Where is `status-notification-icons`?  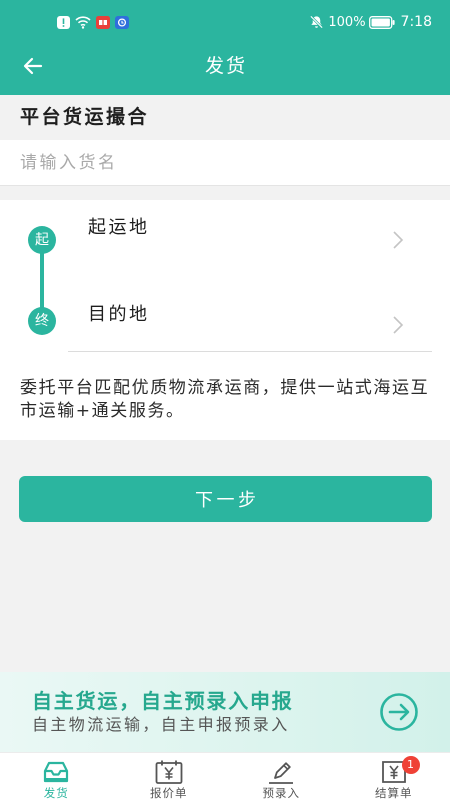 status-notification-icons is located at coordinates (93, 22).